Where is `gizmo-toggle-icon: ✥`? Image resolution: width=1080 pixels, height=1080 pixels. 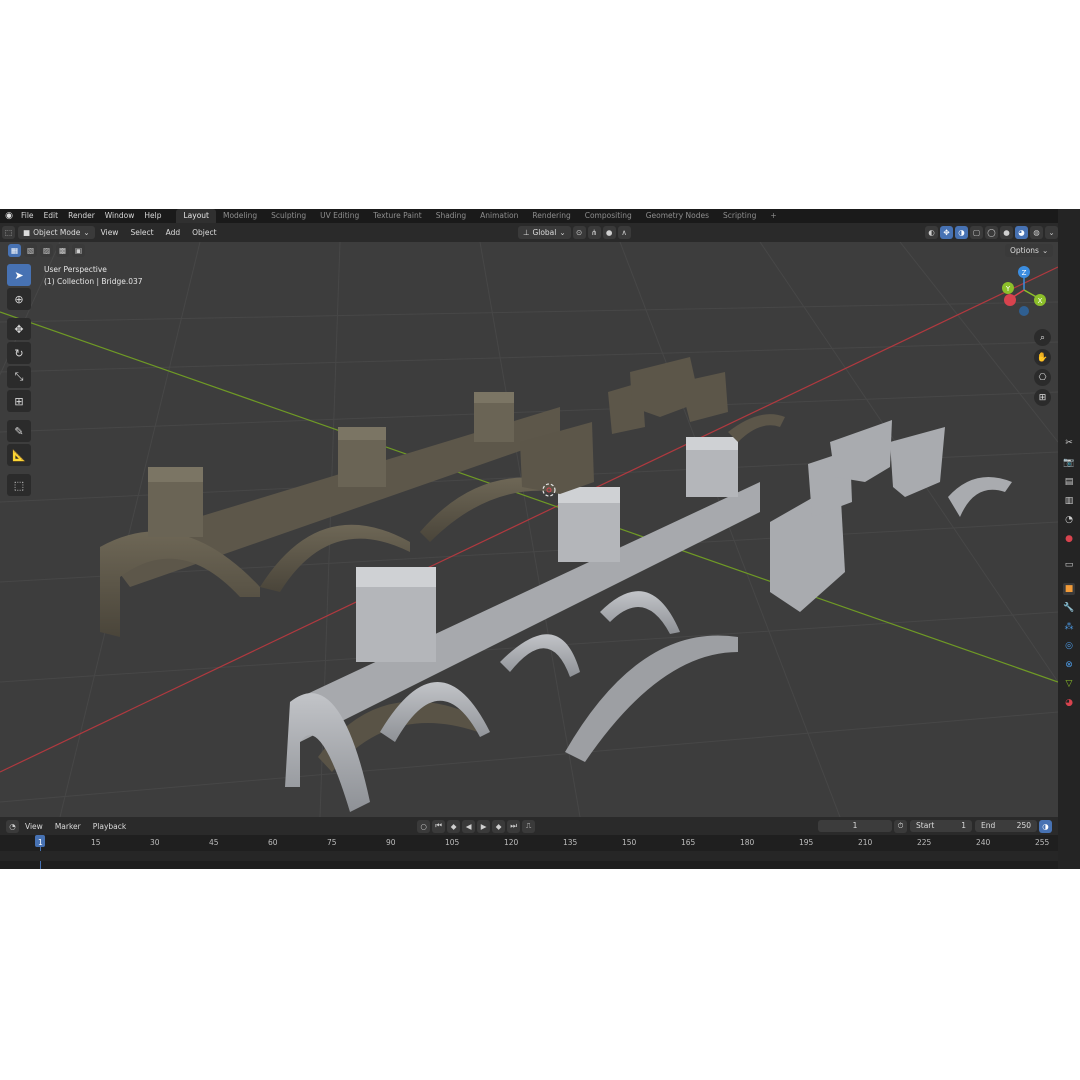
gizmo-toggle-icon: ✥ is located at coordinates (946, 232).